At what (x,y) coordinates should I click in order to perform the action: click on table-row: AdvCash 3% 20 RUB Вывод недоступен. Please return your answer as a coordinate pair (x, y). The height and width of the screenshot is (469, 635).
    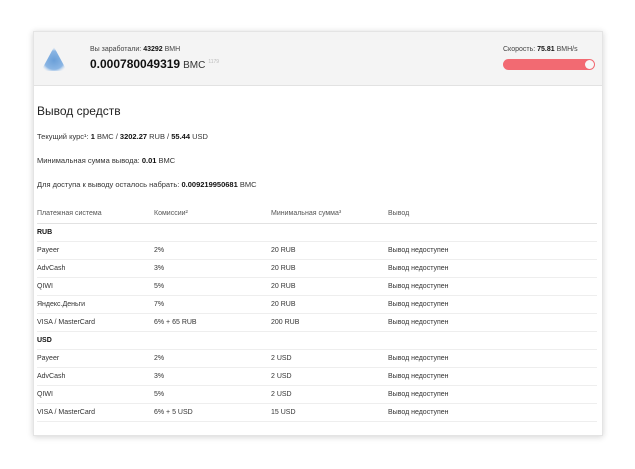
    Looking at the image, I should click on (317, 268).